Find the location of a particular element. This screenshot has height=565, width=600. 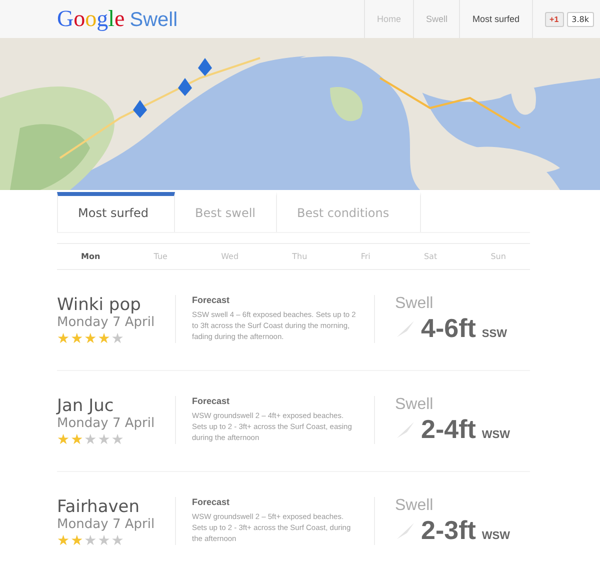

day-tab: Mon is located at coordinates (90, 256).